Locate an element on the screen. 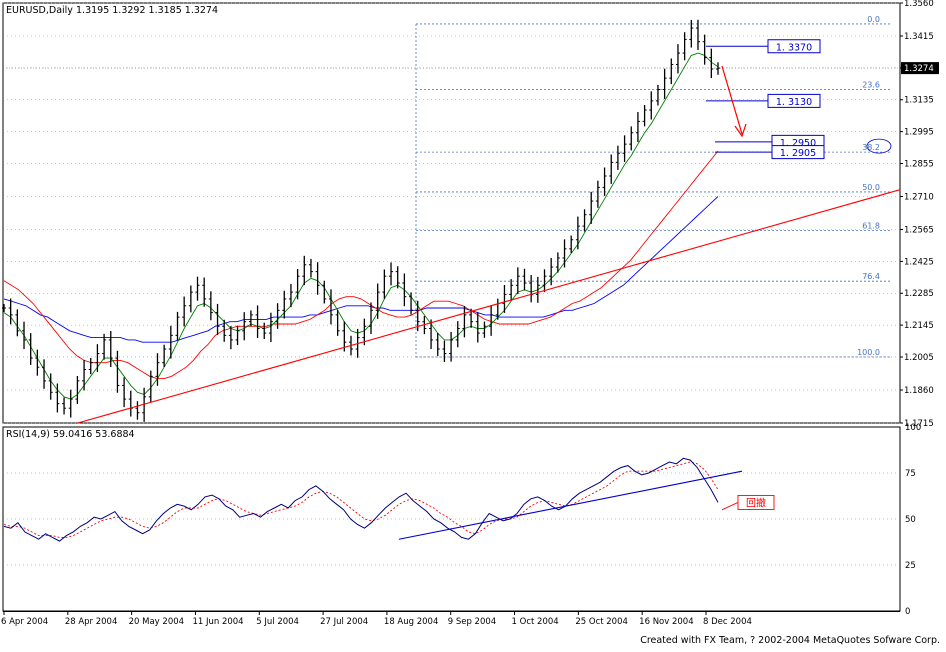 The image size is (946, 652). x-tick-label: 20 May 2004 is located at coordinates (156, 622).